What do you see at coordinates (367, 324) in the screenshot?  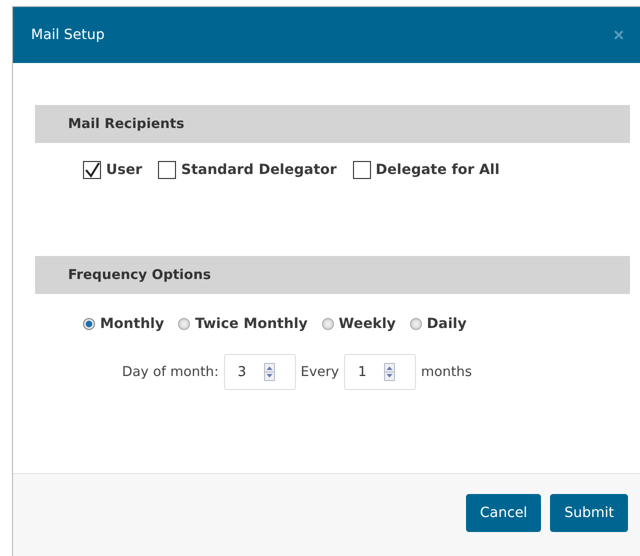 I see `radio-label: Weekly` at bounding box center [367, 324].